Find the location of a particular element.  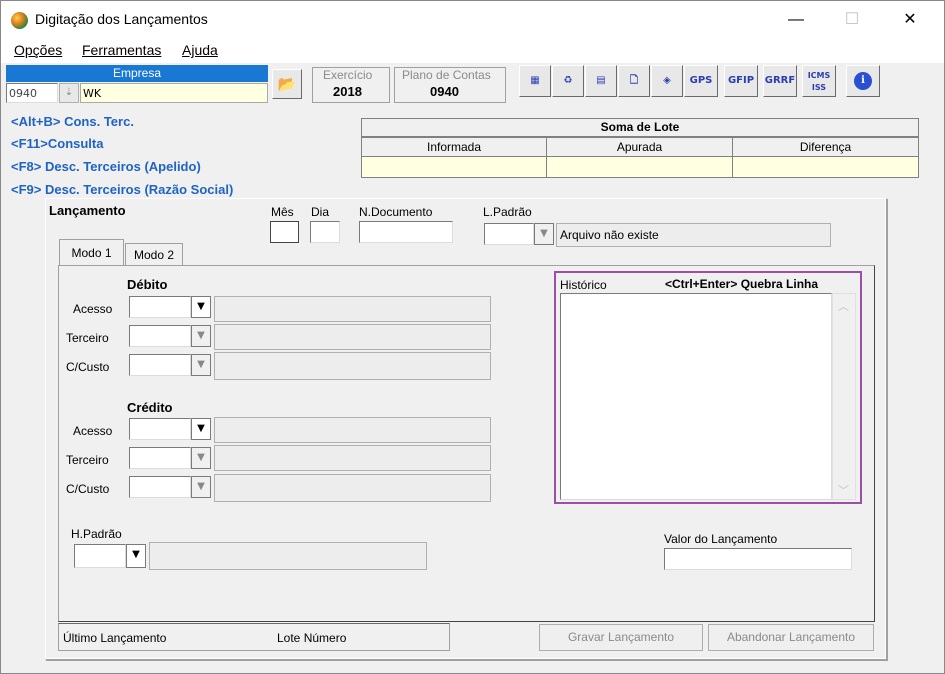

debito-acesso-label: Acesso is located at coordinates (93, 309).